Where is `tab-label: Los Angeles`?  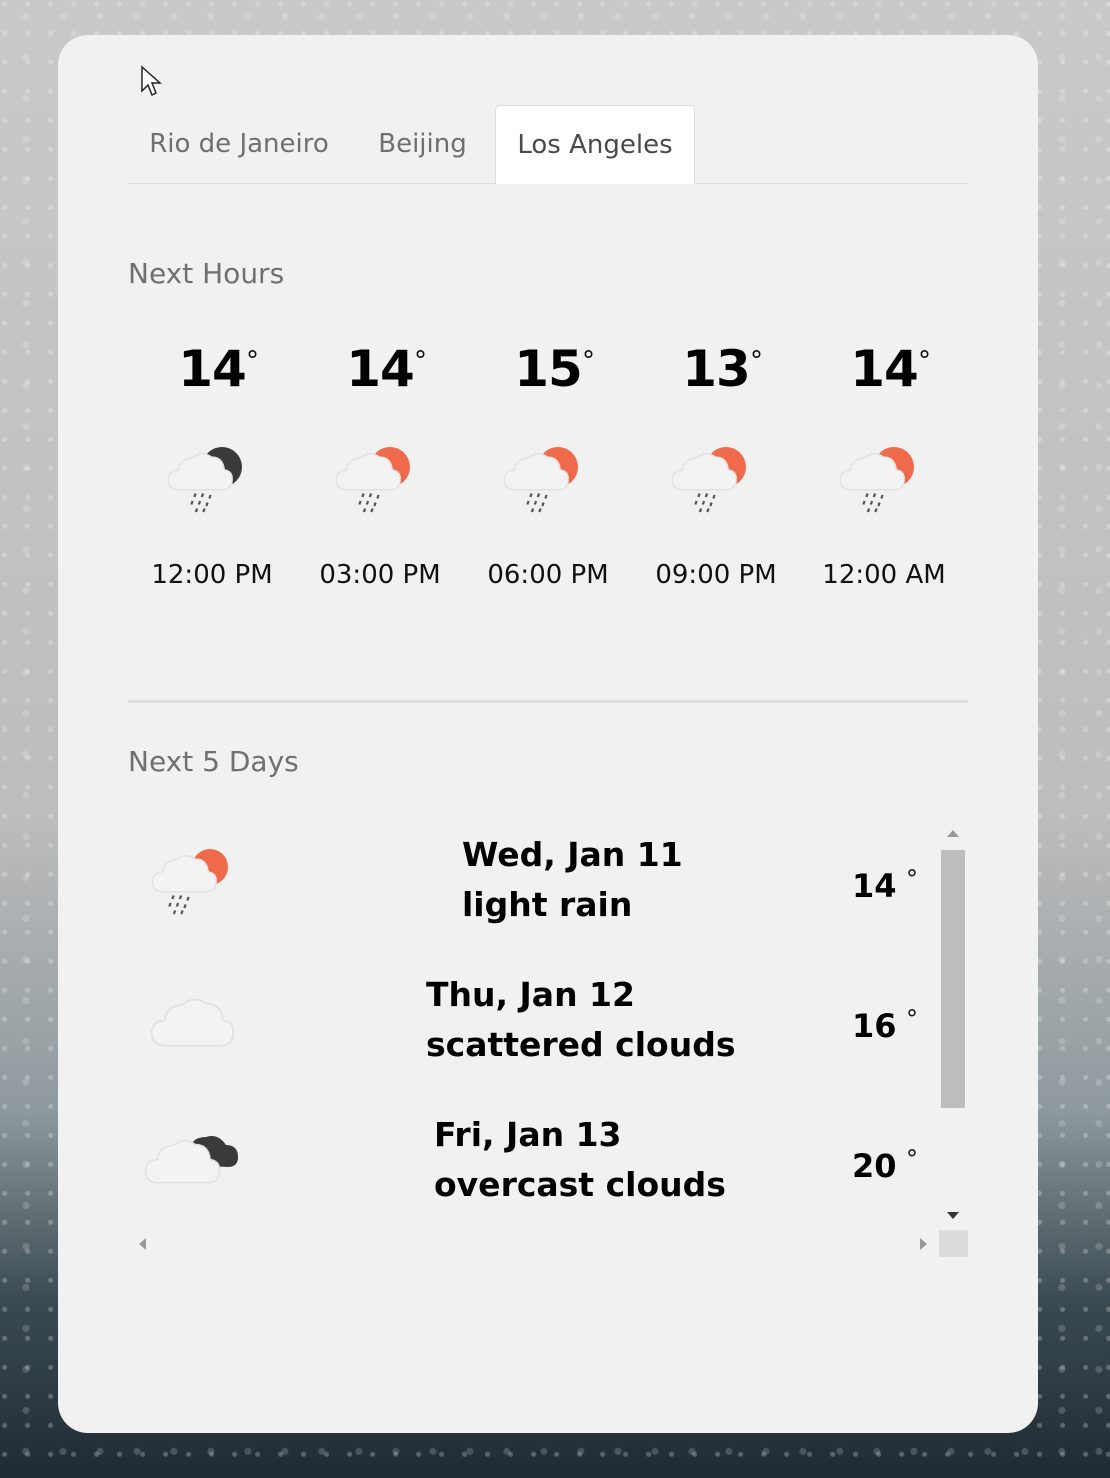 tab-label: Los Angeles is located at coordinates (595, 145).